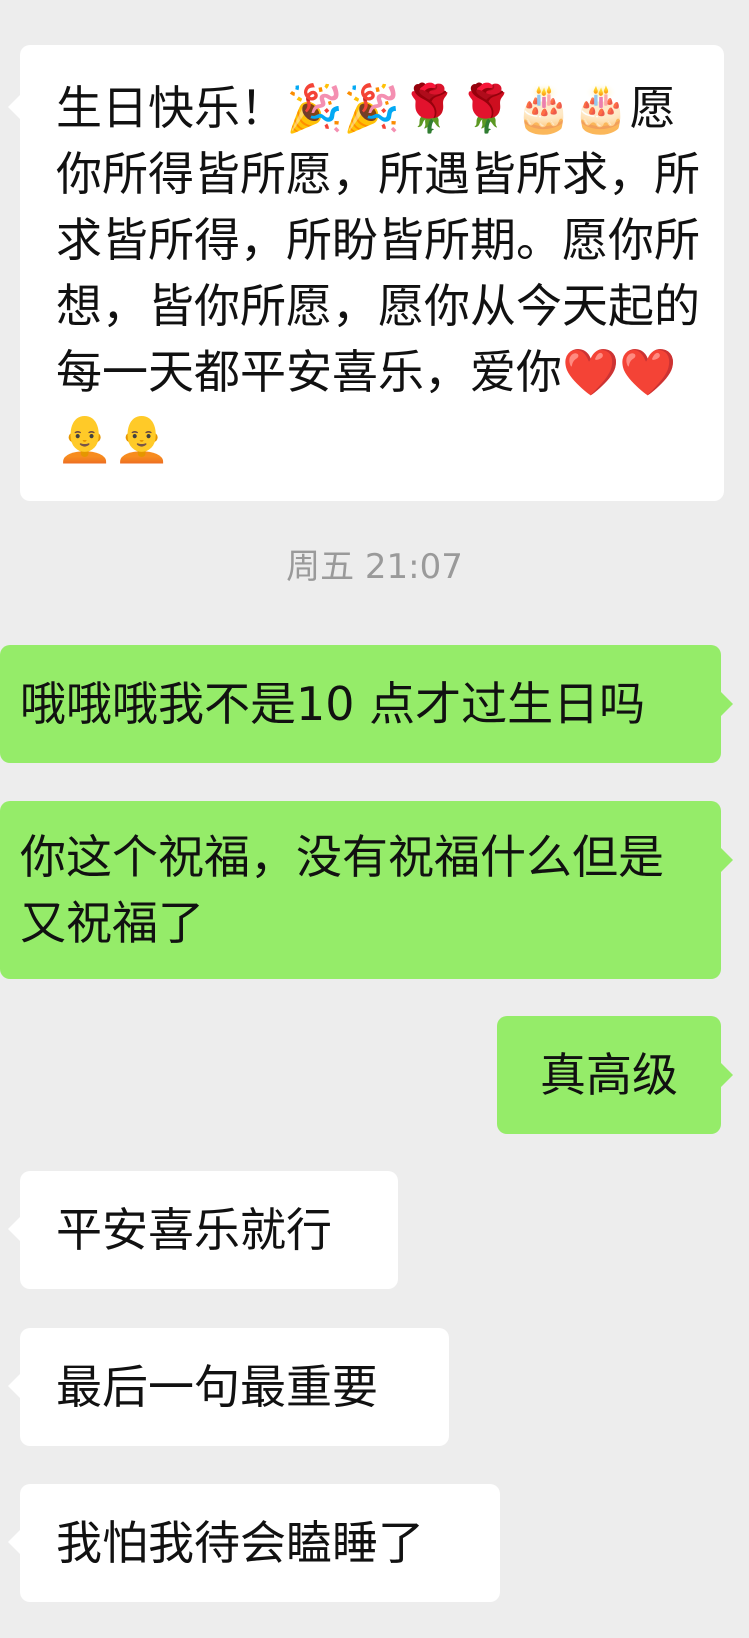  Describe the element at coordinates (374, 567) in the screenshot. I see `message-timestamp: 周五 21:07` at that location.